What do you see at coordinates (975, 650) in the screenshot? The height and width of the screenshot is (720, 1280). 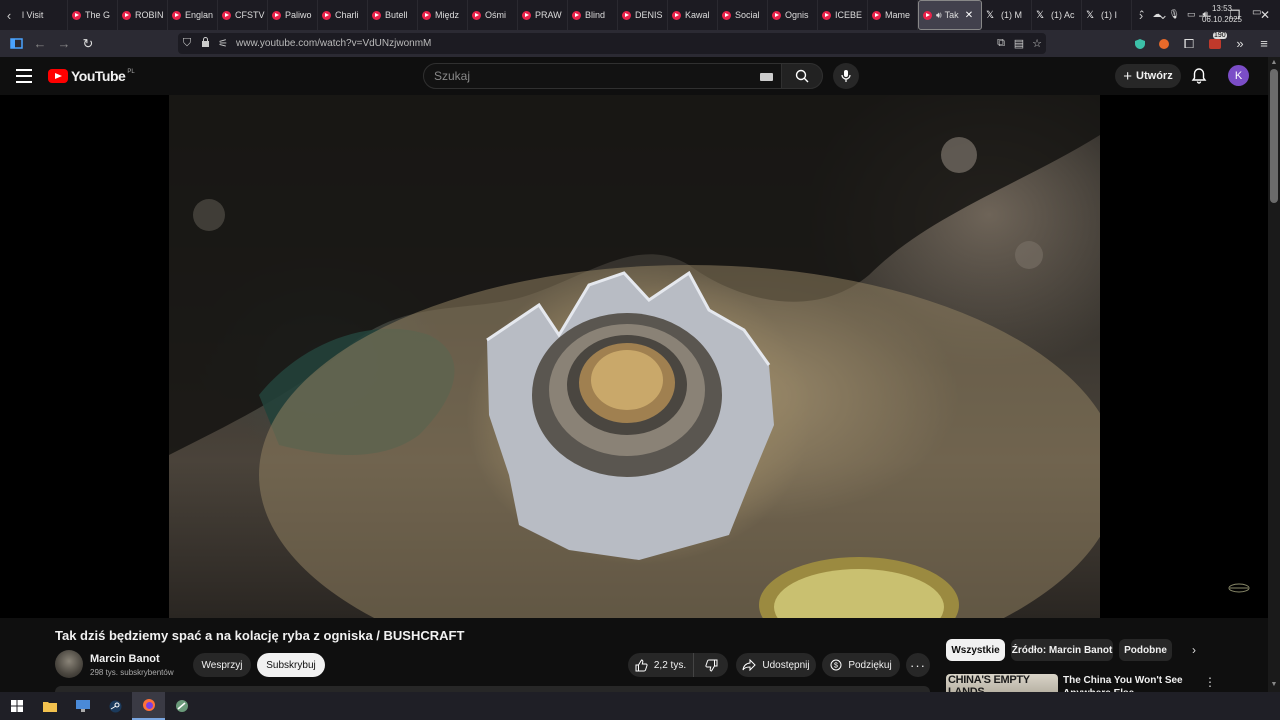 I see `chip-all: Wszystkie` at bounding box center [975, 650].